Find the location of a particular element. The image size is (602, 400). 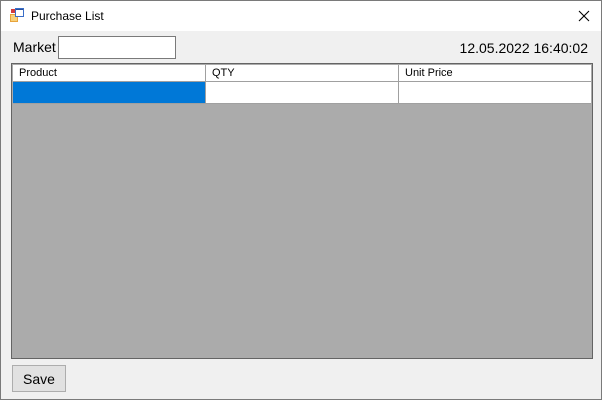

column-header-qty: QTY is located at coordinates (302, 73).